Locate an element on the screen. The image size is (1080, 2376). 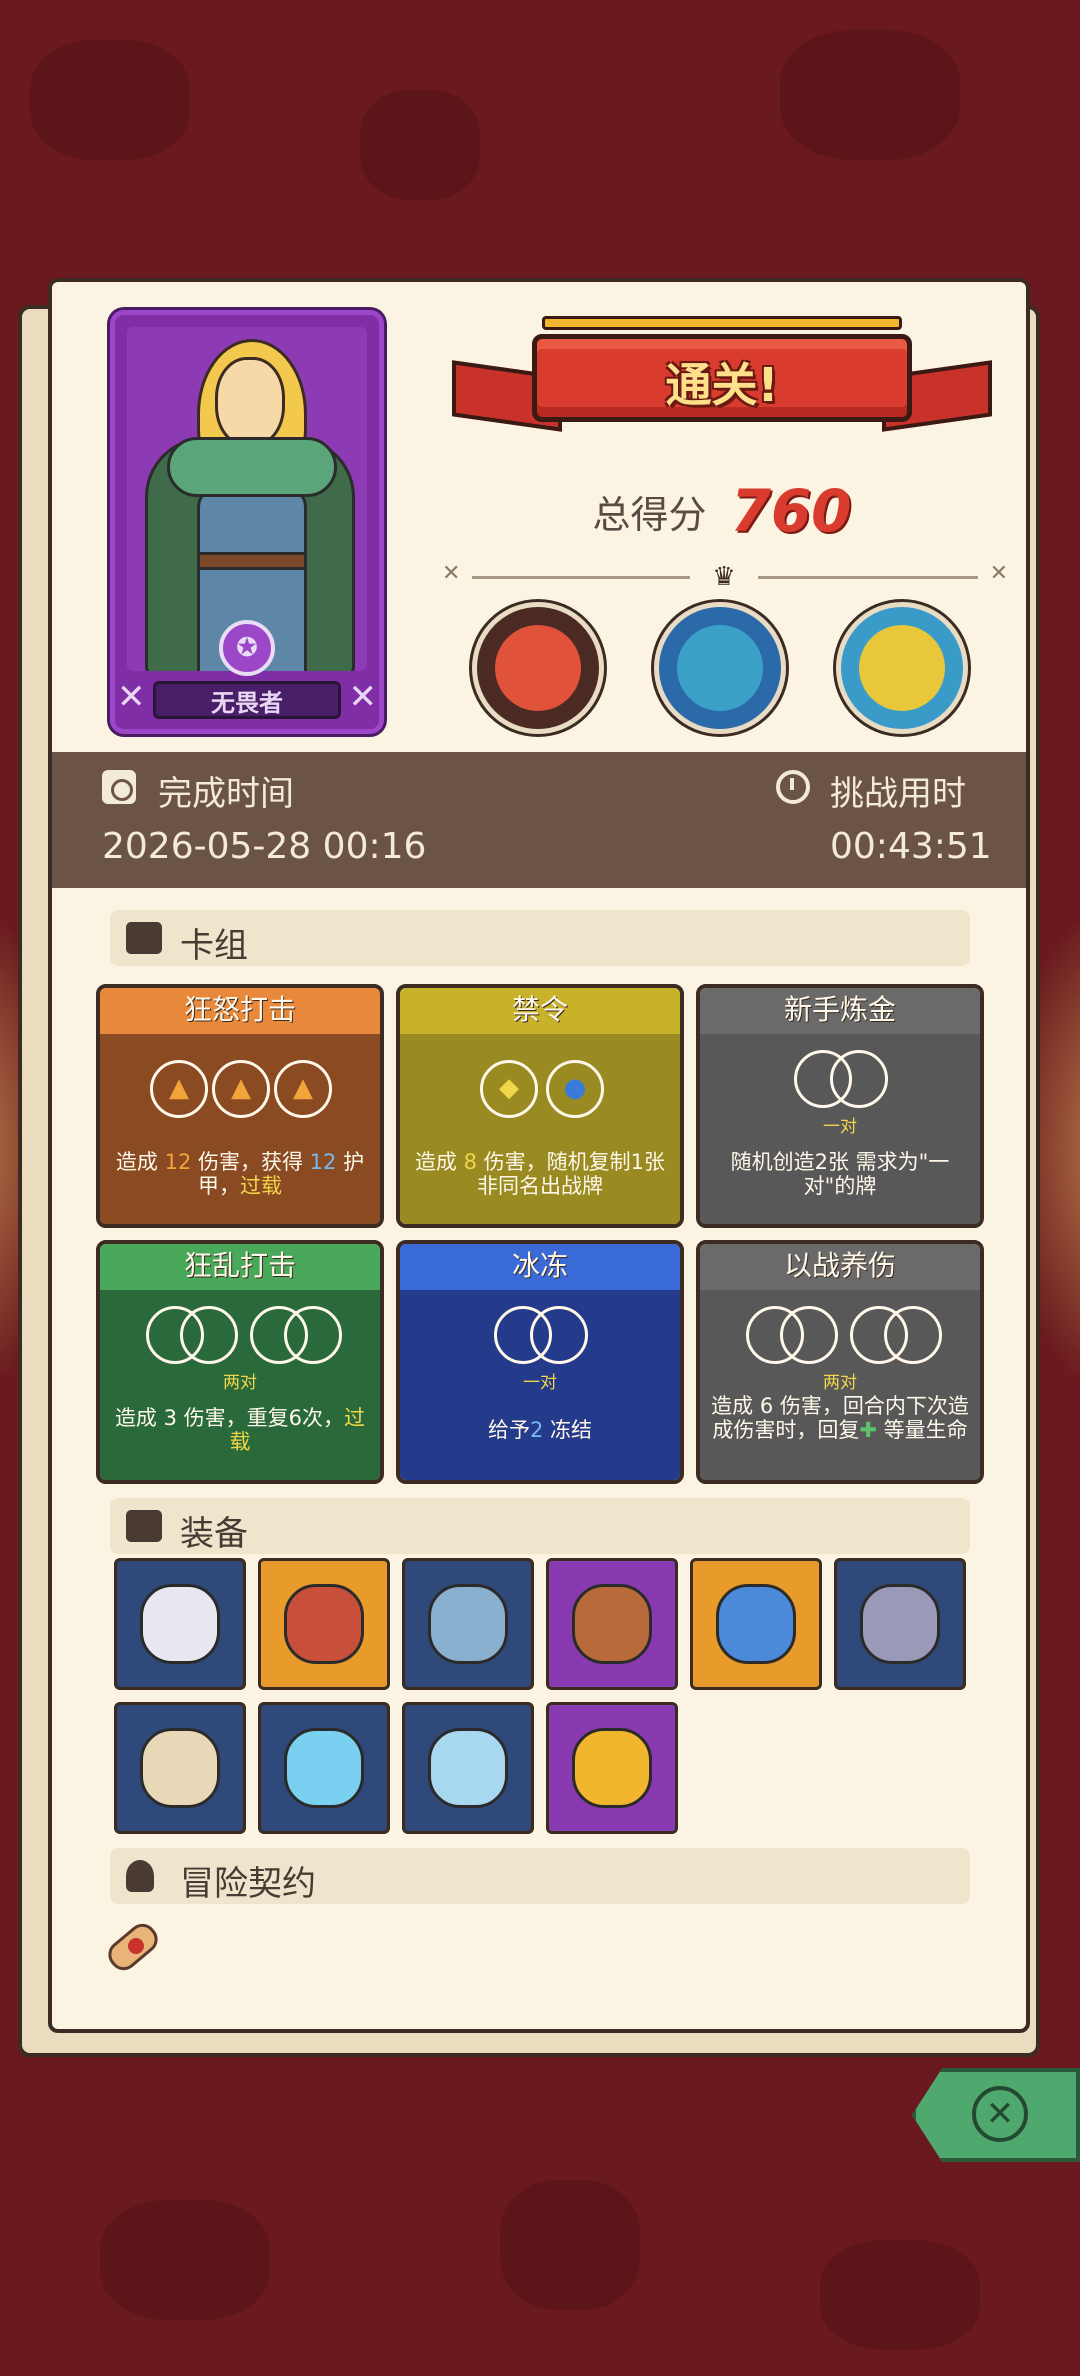
boss-spider-avatar is located at coordinates (720, 668).